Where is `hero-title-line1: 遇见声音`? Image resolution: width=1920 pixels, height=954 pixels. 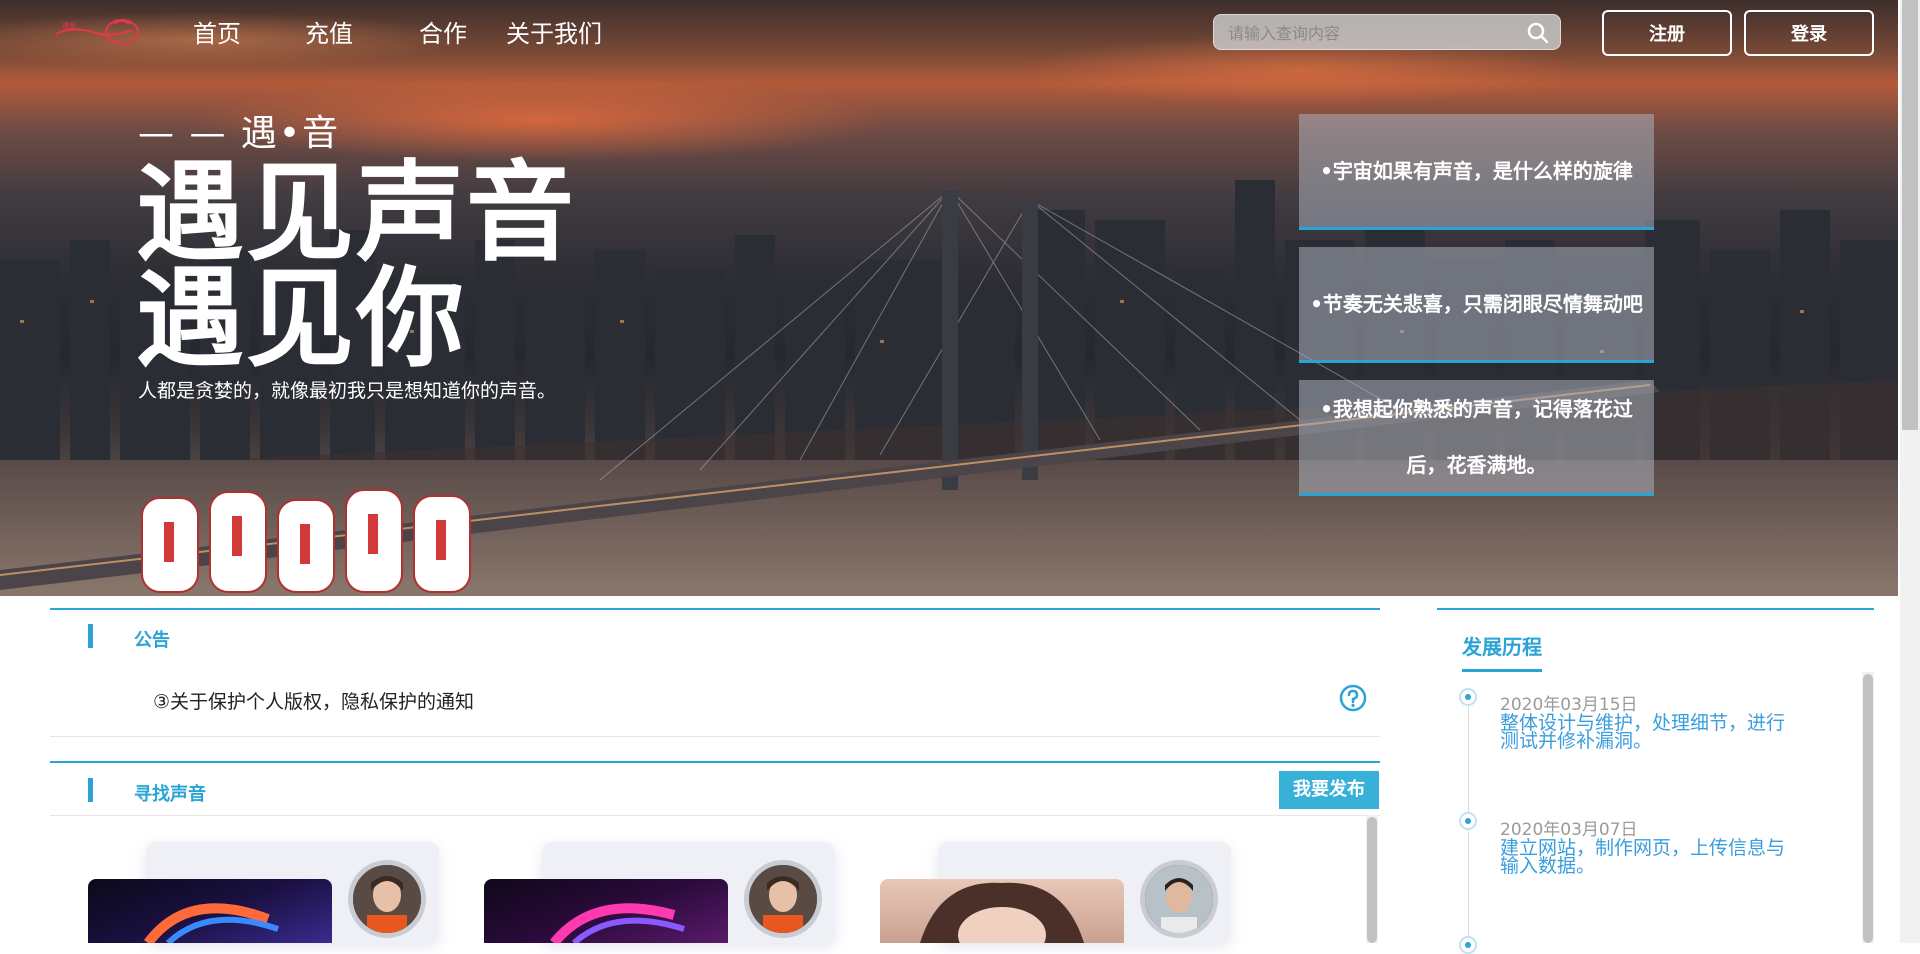 hero-title-line1: 遇见声音 is located at coordinates (356, 213).